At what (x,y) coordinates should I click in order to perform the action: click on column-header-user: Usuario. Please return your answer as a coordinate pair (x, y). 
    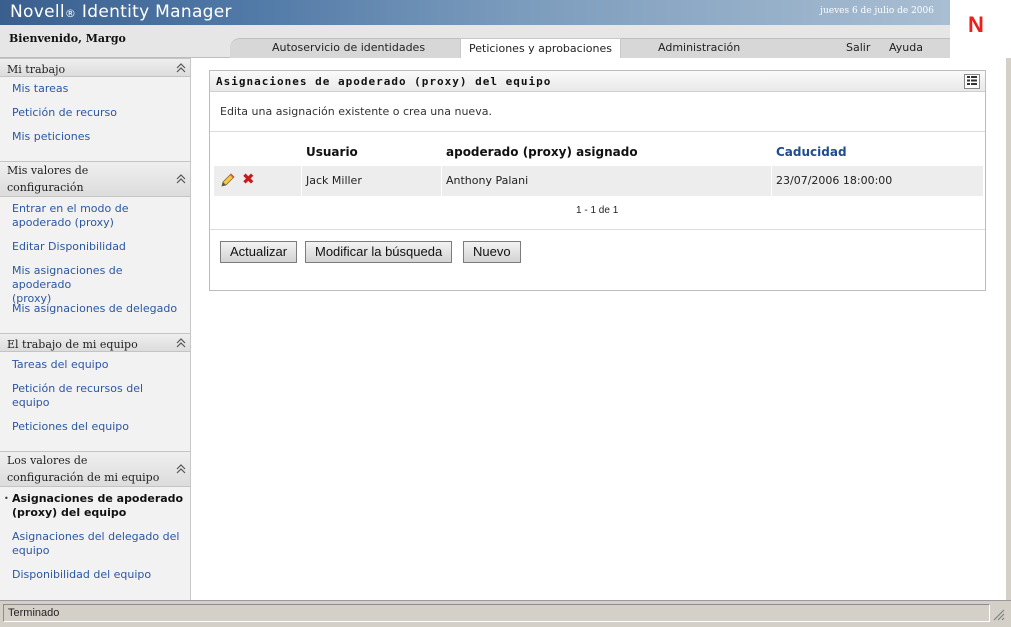
    Looking at the image, I should click on (332, 152).